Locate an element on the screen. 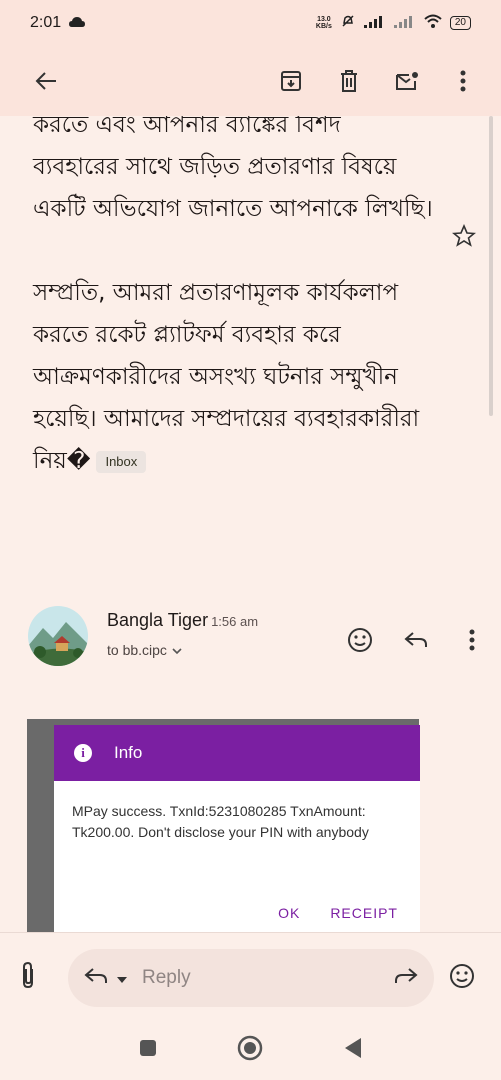 This screenshot has width=501, height=1080. reply-button is located at coordinates (416, 640).